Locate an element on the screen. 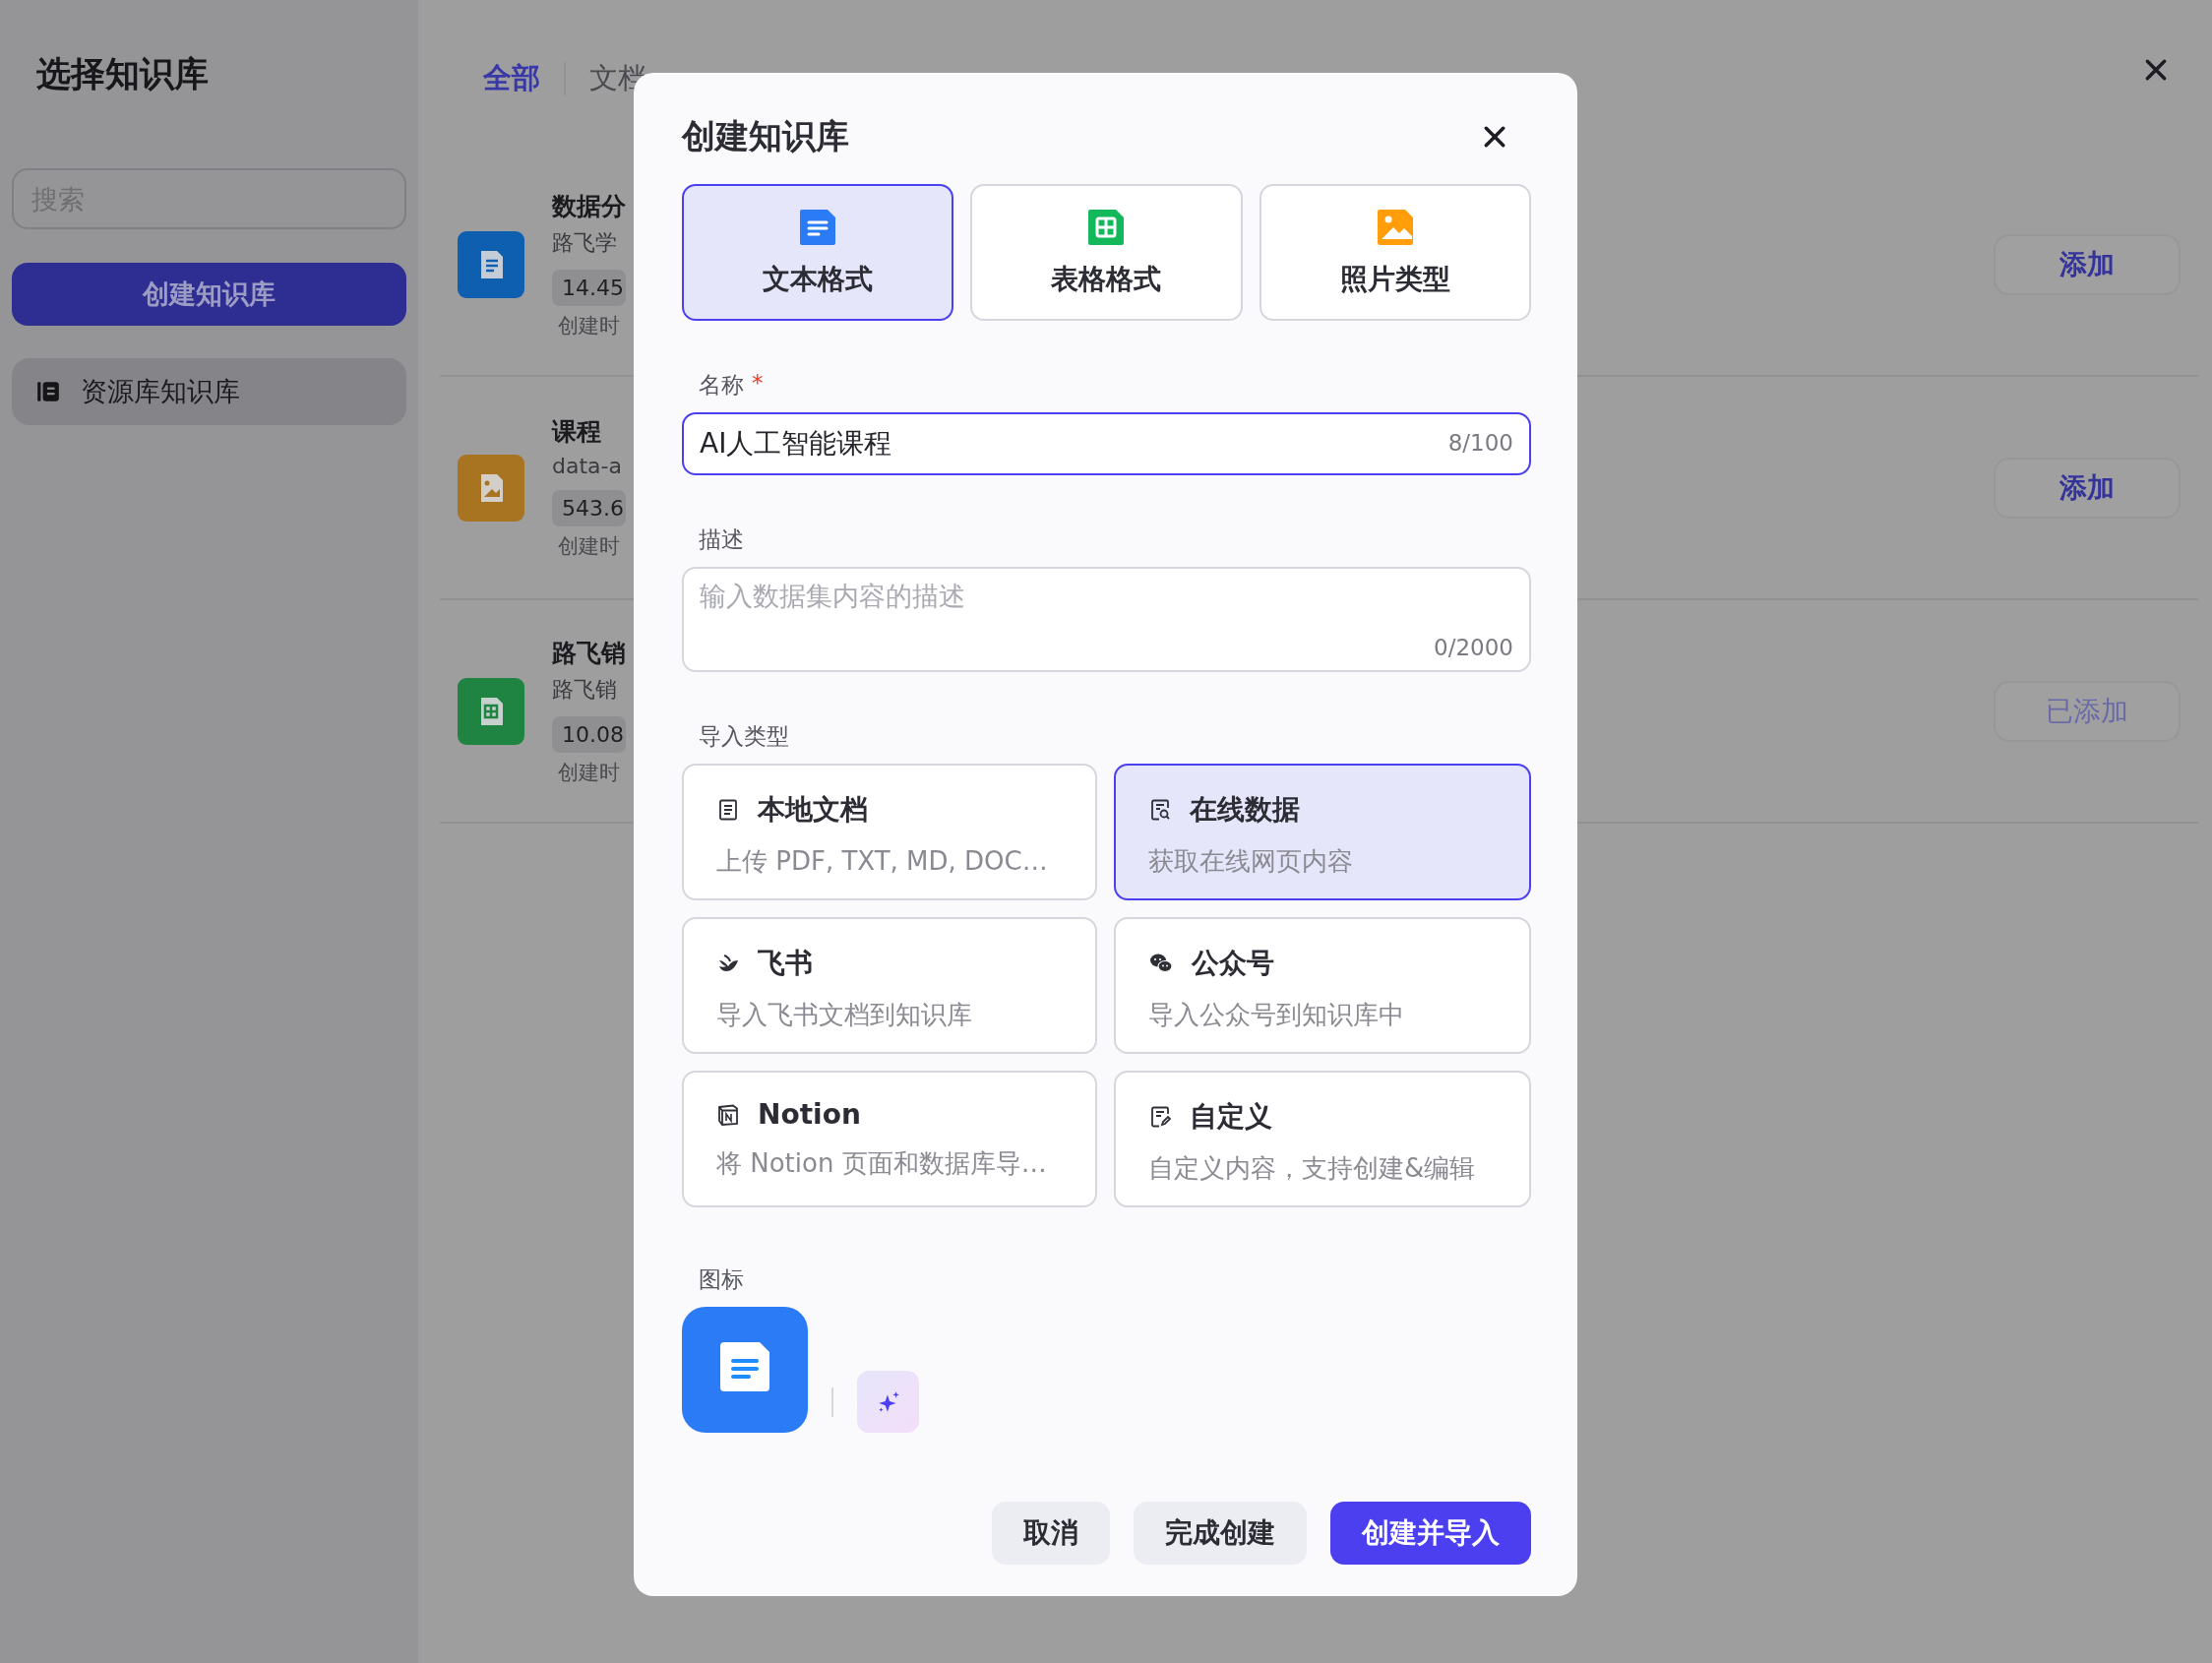  panel-title: 选择知识库 is located at coordinates (123, 74).